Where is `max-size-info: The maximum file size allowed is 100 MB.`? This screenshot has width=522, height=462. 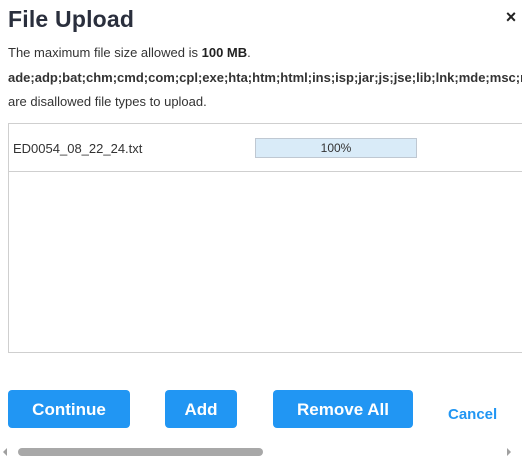 max-size-info: The maximum file size allowed is 100 MB. is located at coordinates (129, 52).